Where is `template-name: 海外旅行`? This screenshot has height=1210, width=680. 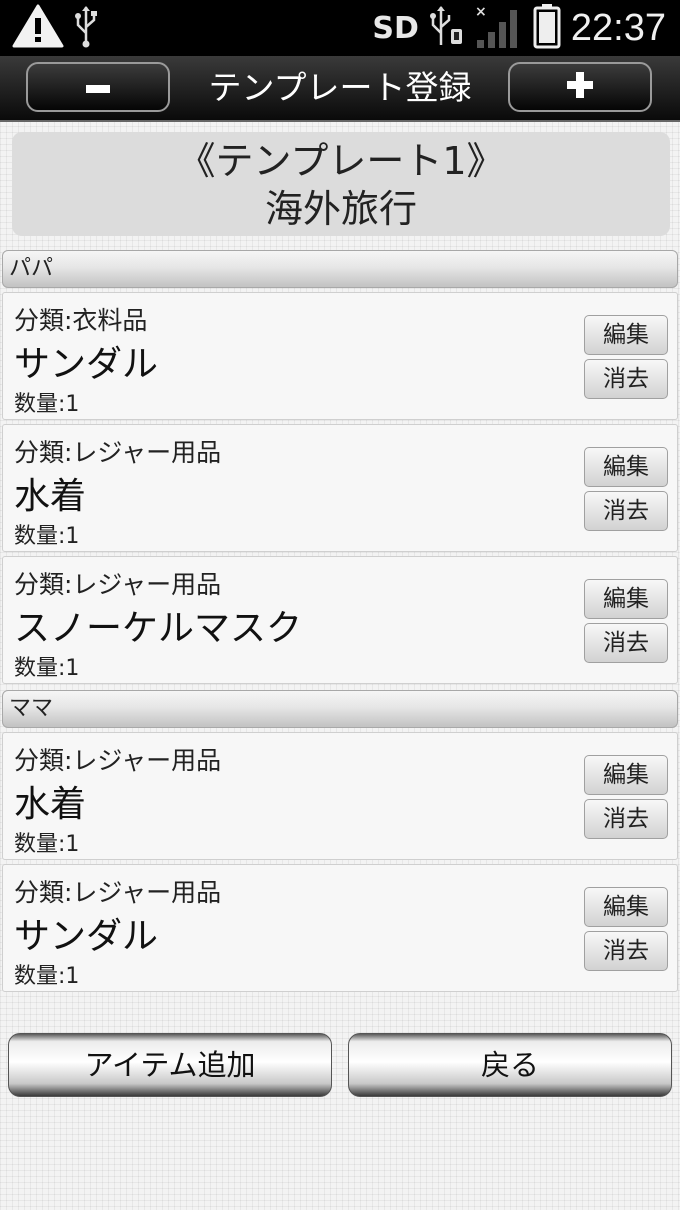
template-name: 海外旅行 is located at coordinates (340, 209).